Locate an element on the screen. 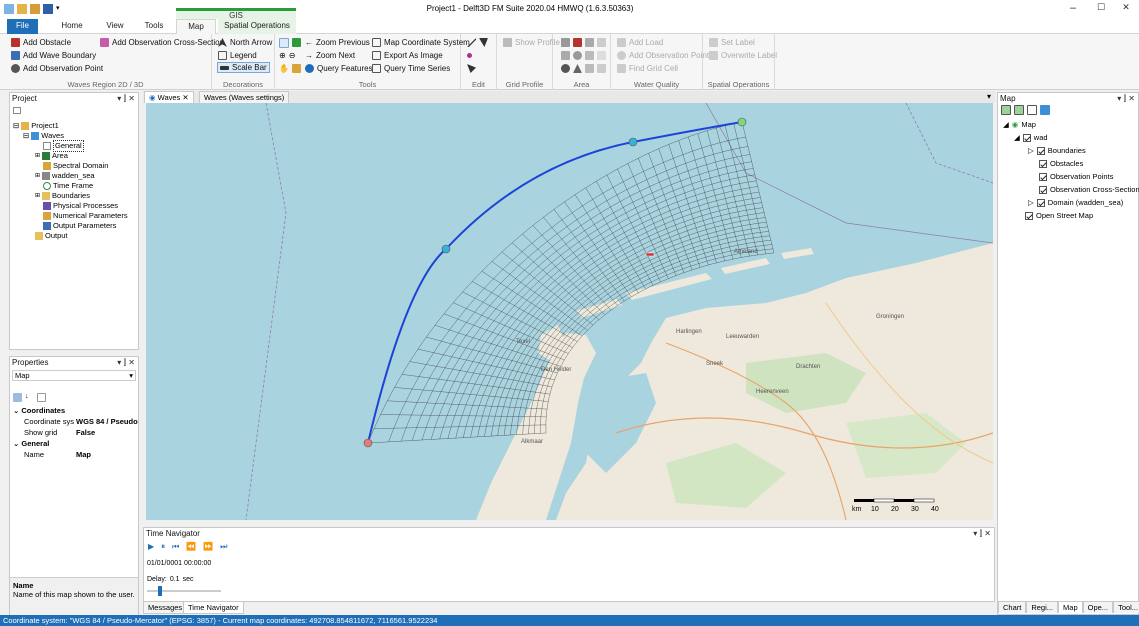  area-pump-icon is located at coordinates (589, 42).